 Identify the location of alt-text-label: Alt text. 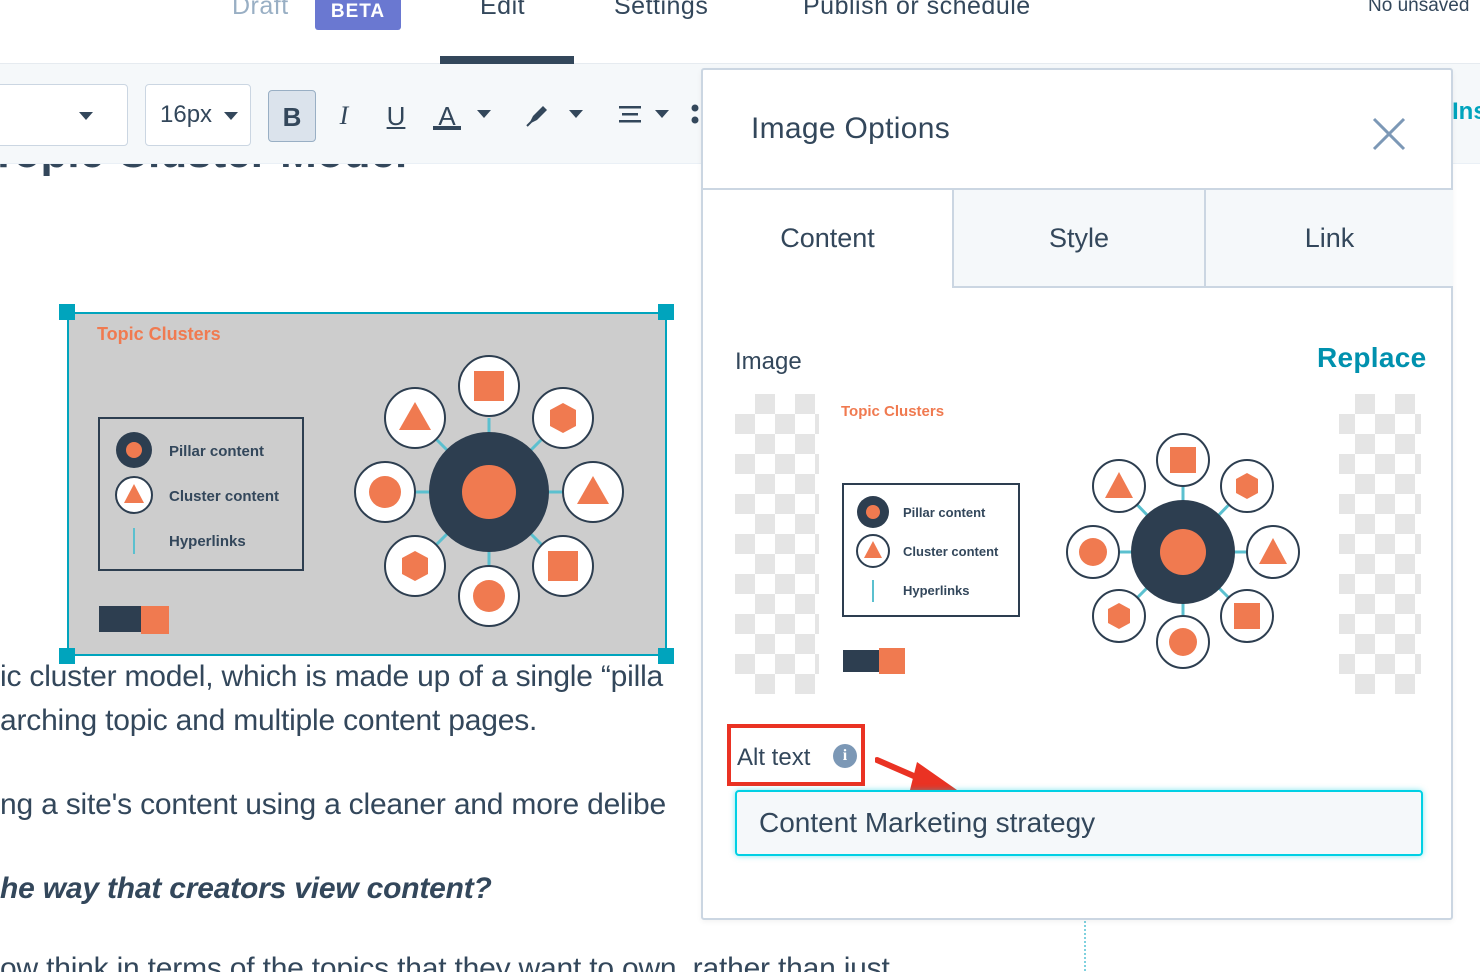
(774, 757).